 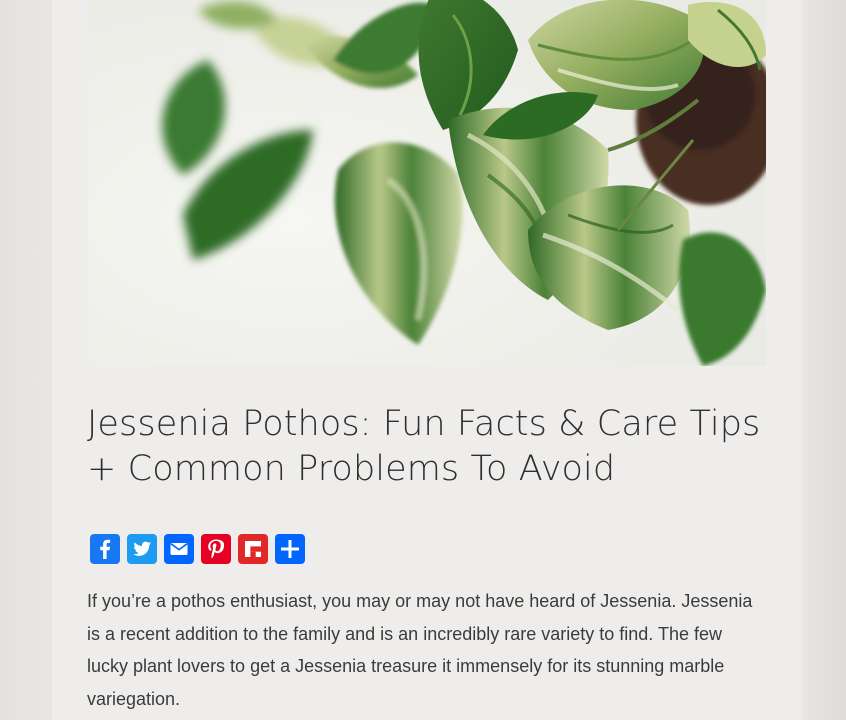 I want to click on share-toolbar, so click(x=197, y=549).